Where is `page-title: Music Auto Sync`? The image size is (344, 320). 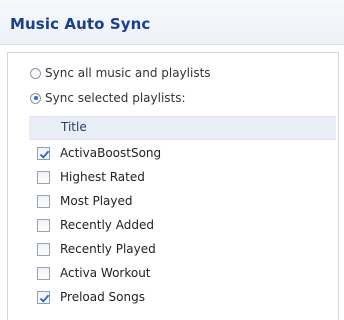
page-title: Music Auto Sync is located at coordinates (80, 24).